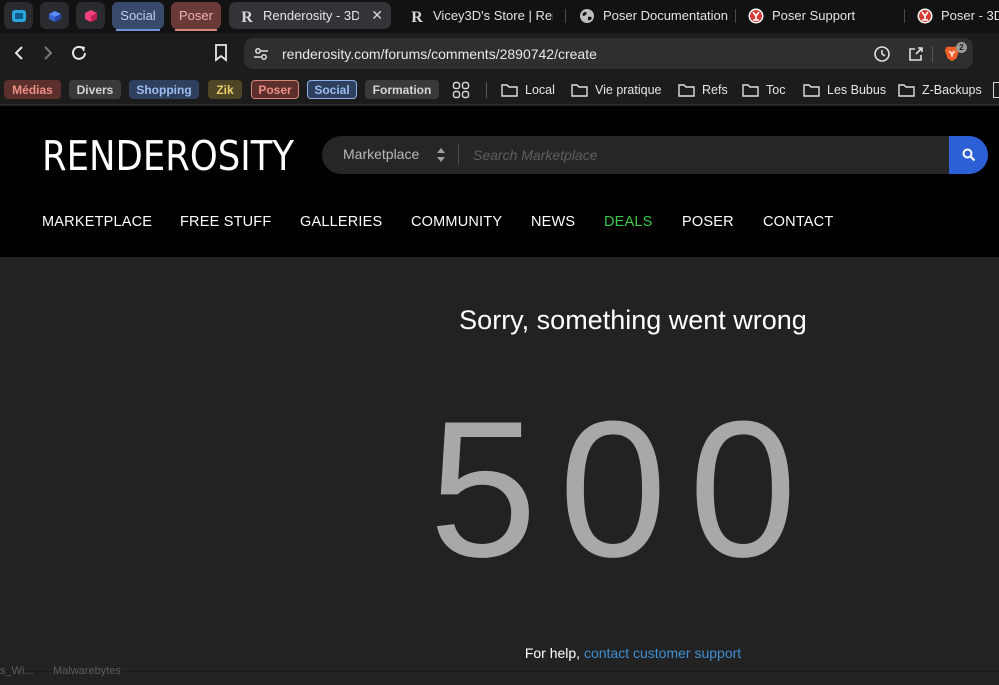  I want to click on help-line: For help, contact customer support, so click(499, 653).